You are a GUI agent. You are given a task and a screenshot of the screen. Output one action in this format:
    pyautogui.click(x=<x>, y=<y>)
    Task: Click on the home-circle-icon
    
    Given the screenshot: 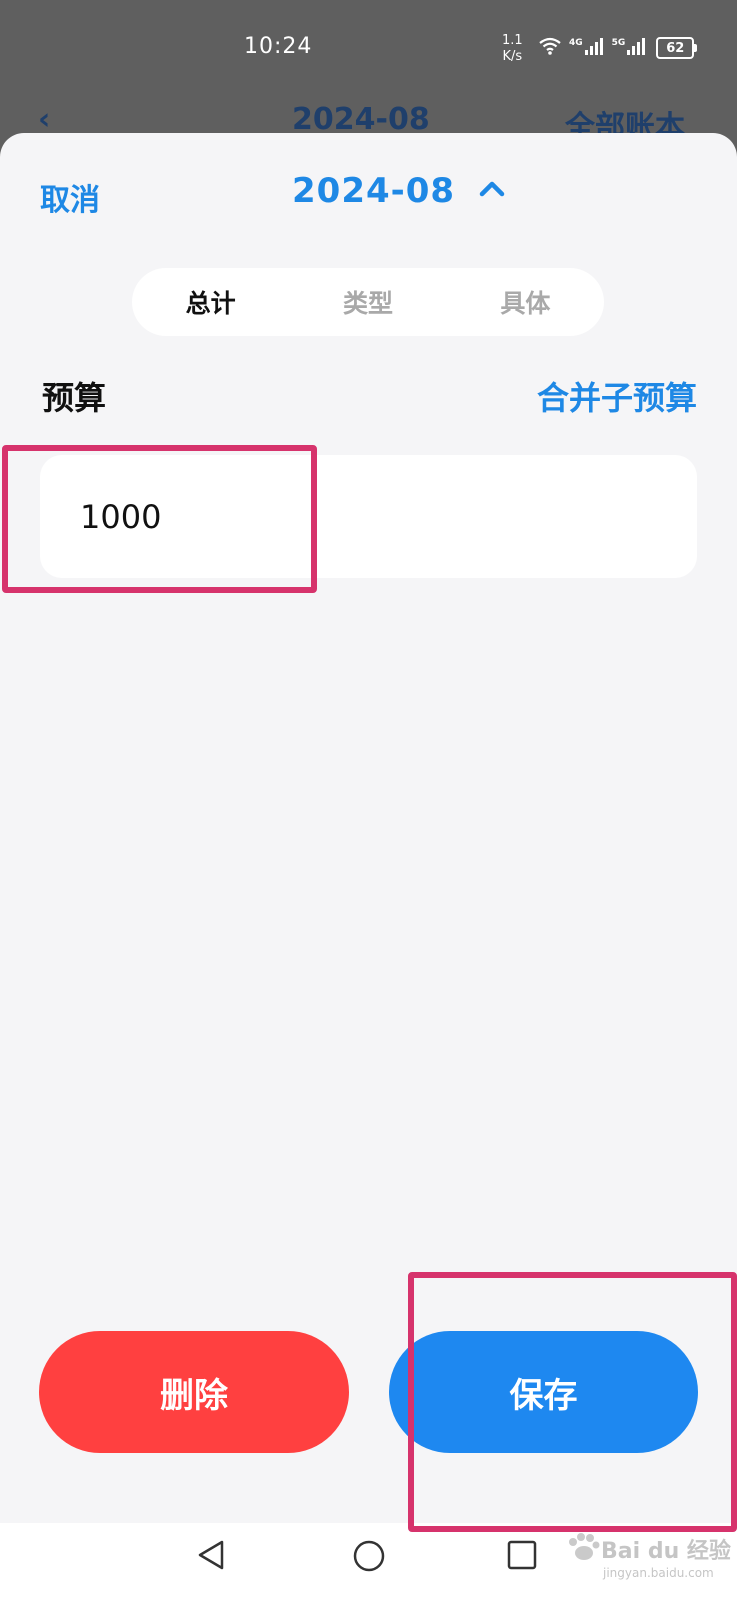 What is the action you would take?
    pyautogui.click(x=369, y=1558)
    